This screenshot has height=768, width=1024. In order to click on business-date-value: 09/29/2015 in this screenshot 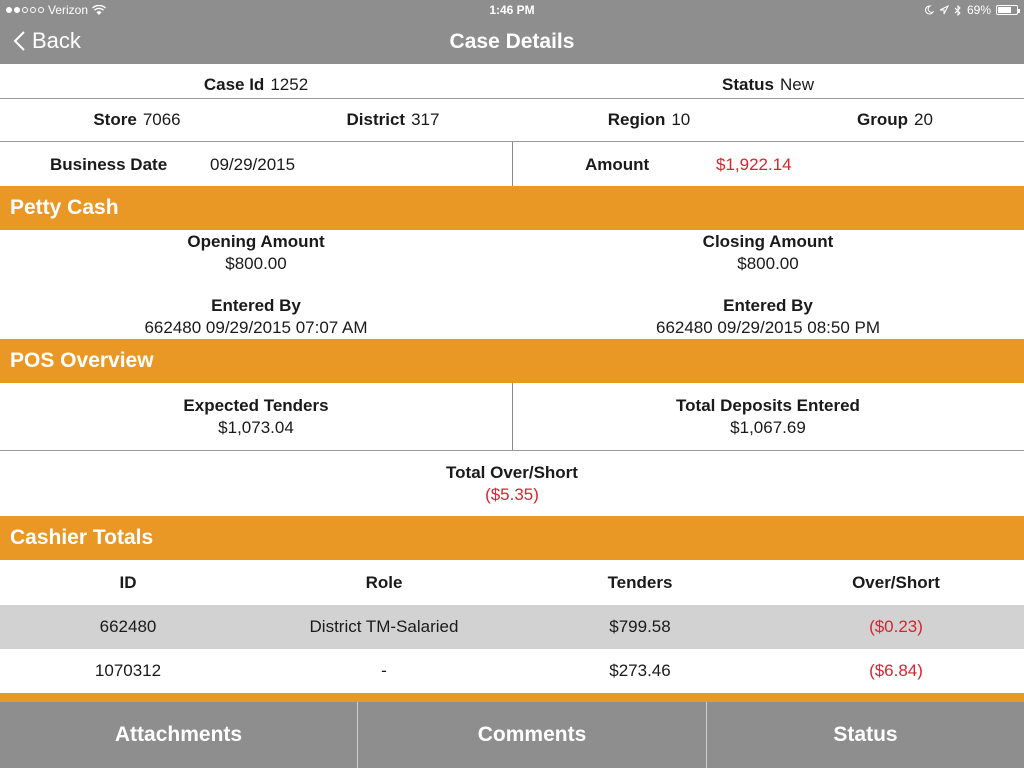, I will do `click(253, 164)`.